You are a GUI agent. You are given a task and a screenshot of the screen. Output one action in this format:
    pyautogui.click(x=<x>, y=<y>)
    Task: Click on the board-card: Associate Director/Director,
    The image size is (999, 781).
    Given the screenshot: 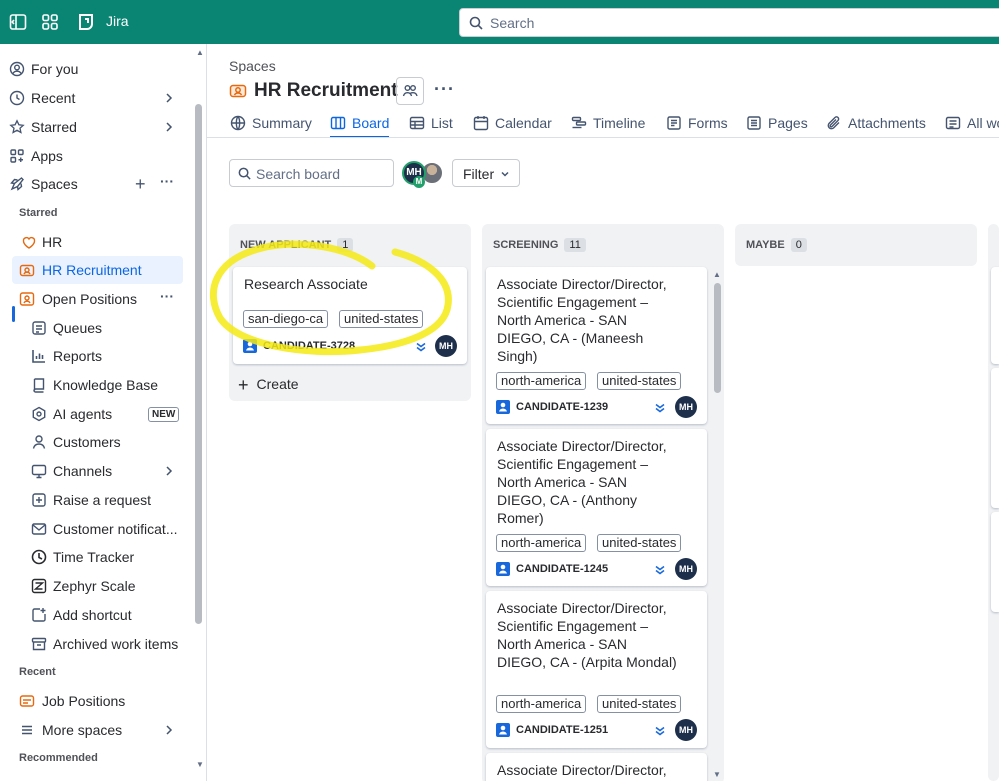 What is the action you would take?
    pyautogui.click(x=596, y=767)
    